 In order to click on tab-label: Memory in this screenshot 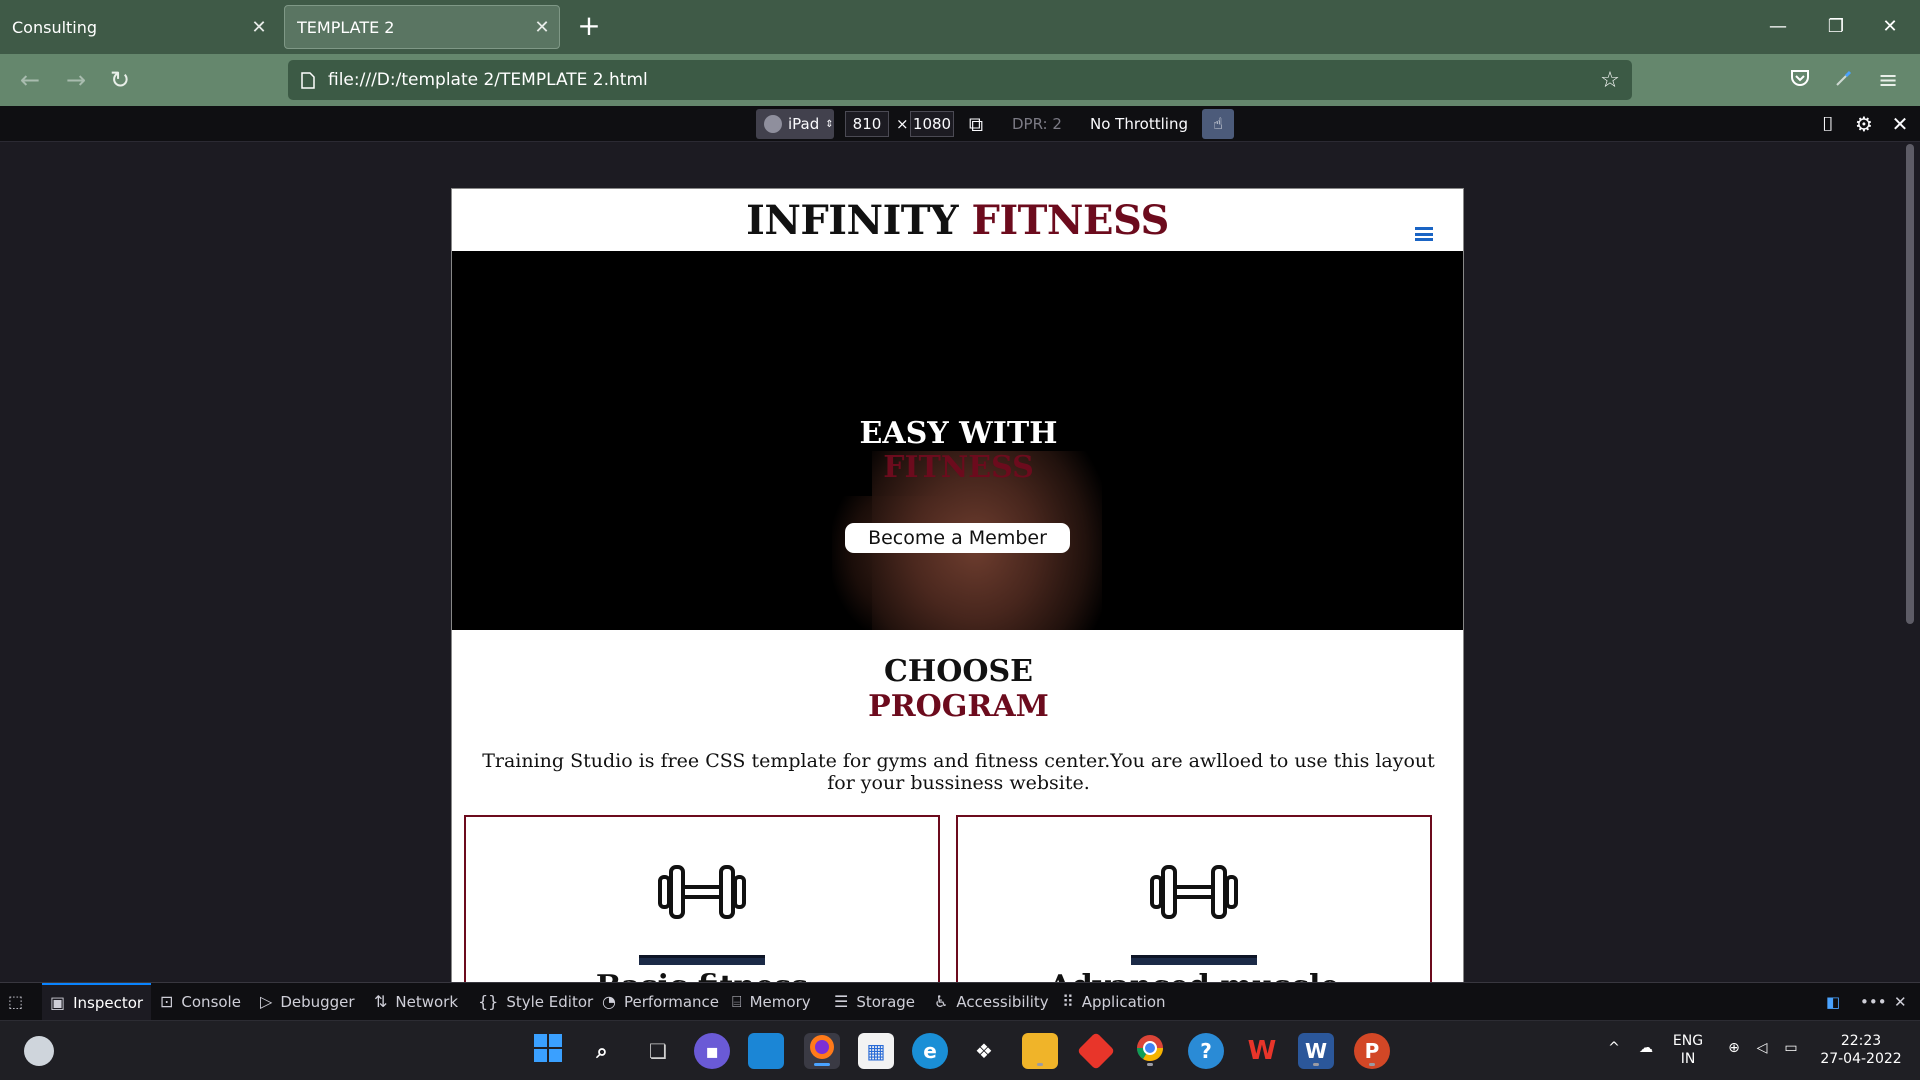, I will do `click(780, 1001)`.